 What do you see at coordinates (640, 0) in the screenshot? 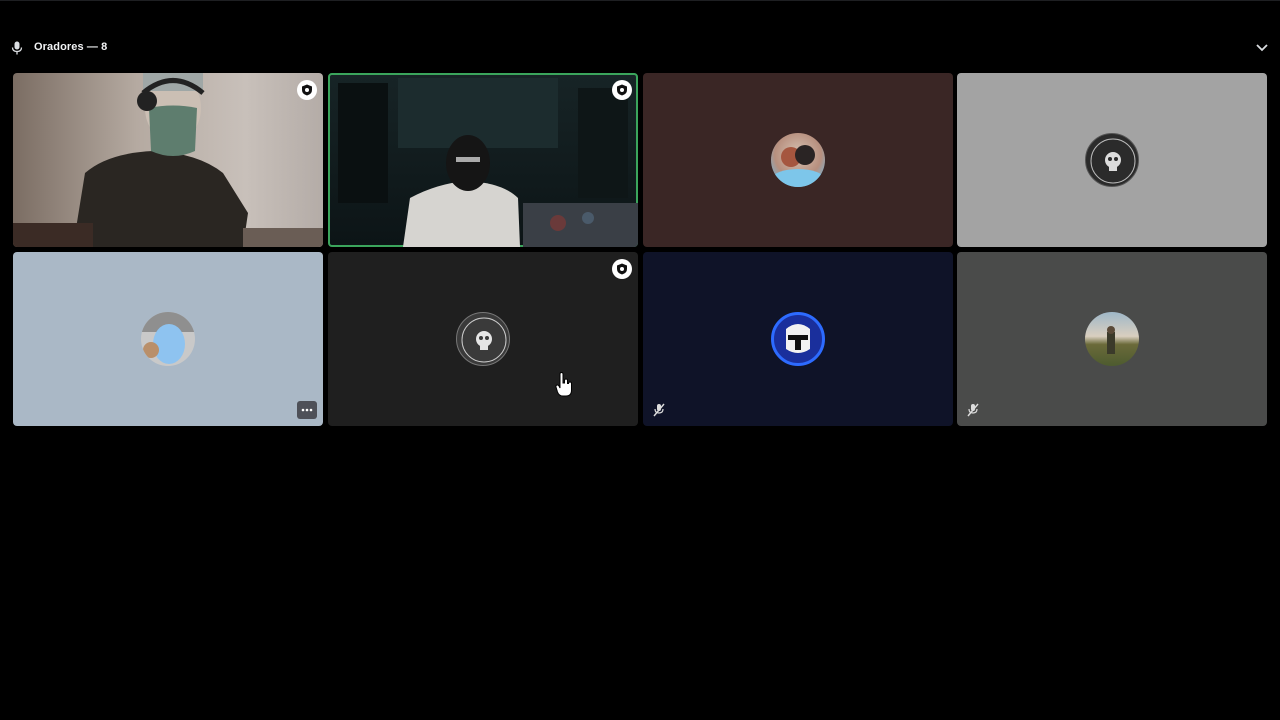
I see `top-divider` at bounding box center [640, 0].